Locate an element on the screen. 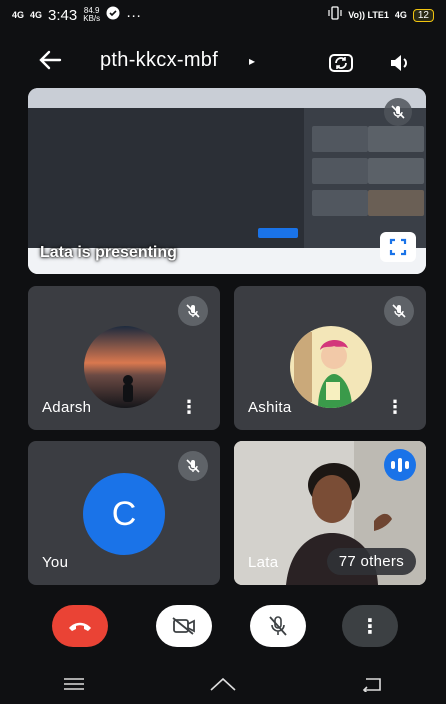 The image size is (446, 704). signal-1: 4G is located at coordinates (18, 14).